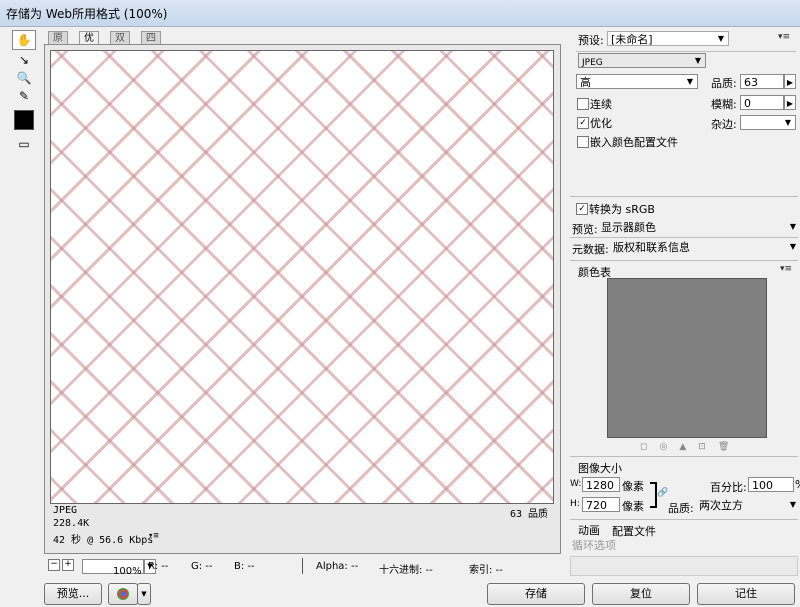 This screenshot has height=607, width=800. What do you see at coordinates (592, 63) in the screenshot?
I see `format-value: JPEG` at bounding box center [592, 63].